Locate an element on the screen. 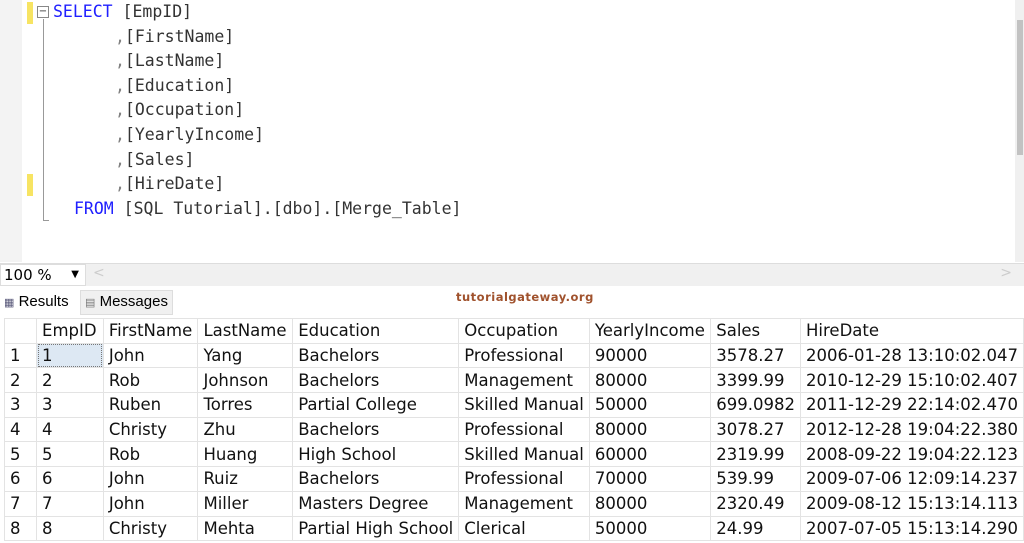  table-cell: Miller is located at coordinates (245, 503).